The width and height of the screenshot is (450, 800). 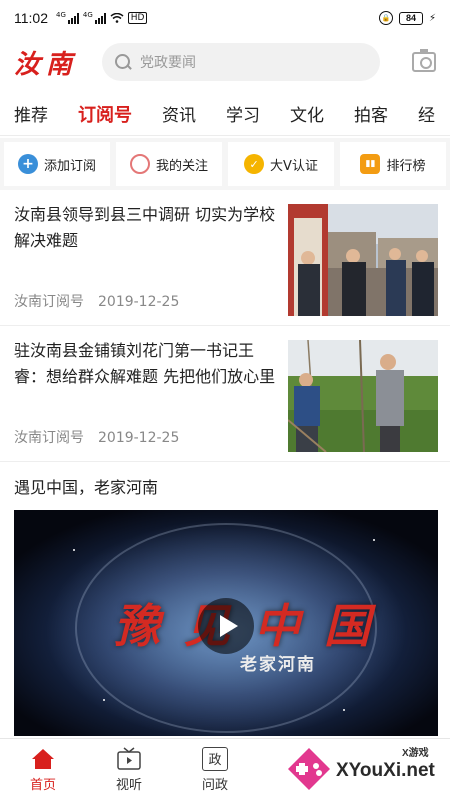 I want to click on camera-icon, so click(x=424, y=60).